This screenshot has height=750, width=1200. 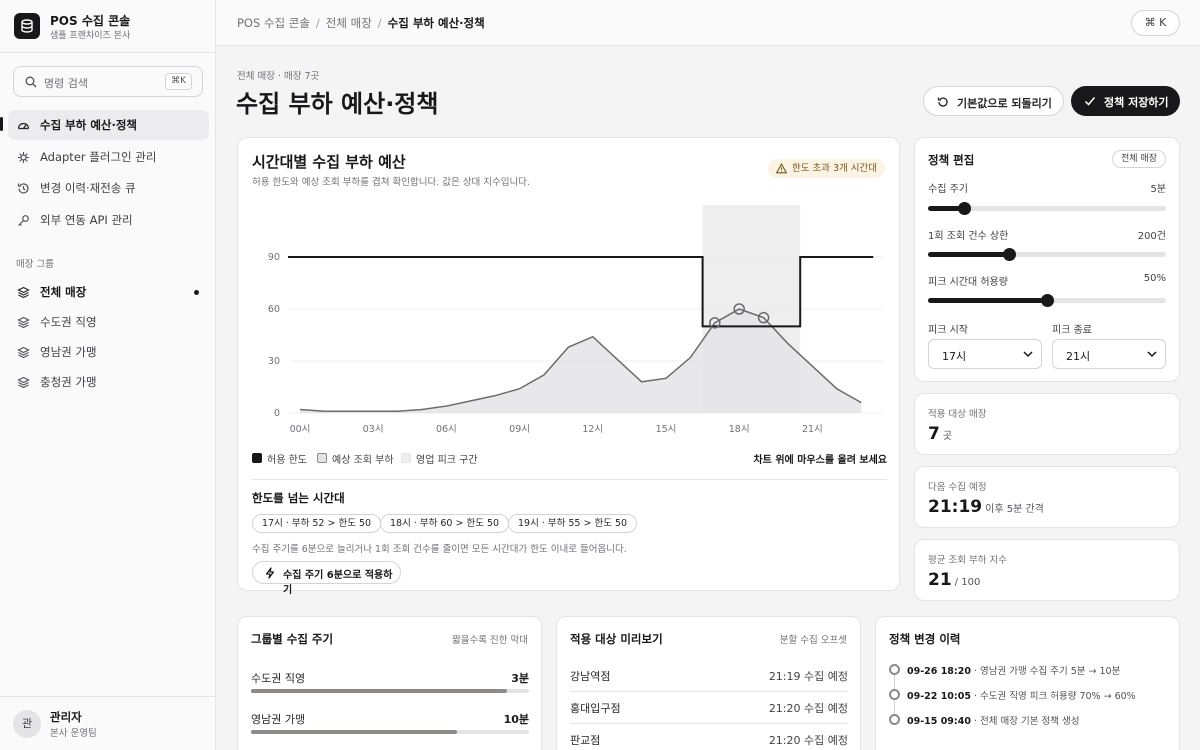 What do you see at coordinates (573, 523) in the screenshot?
I see `over-limit-chip: 19시 · 부하 55 > 한도 50` at bounding box center [573, 523].